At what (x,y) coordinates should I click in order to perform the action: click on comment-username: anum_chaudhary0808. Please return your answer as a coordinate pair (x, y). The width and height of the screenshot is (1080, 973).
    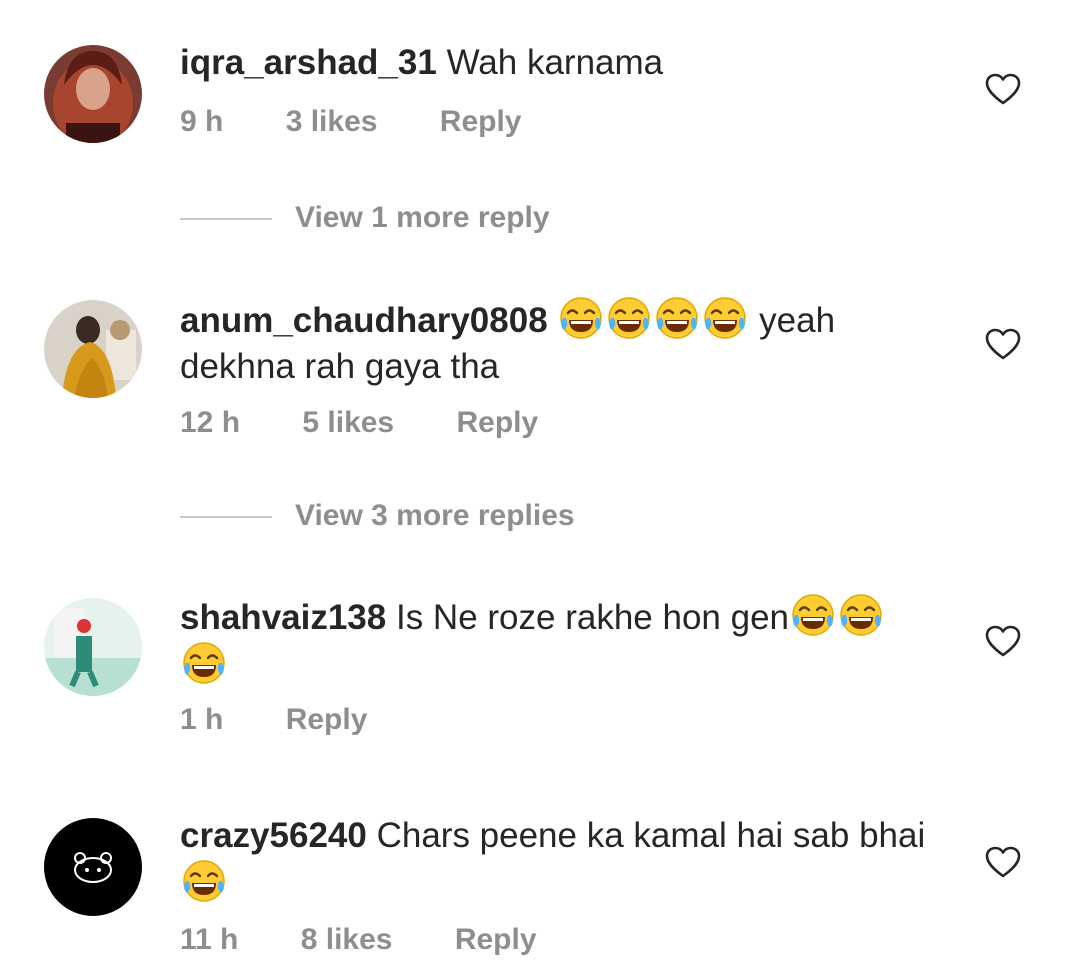
    Looking at the image, I should click on (364, 320).